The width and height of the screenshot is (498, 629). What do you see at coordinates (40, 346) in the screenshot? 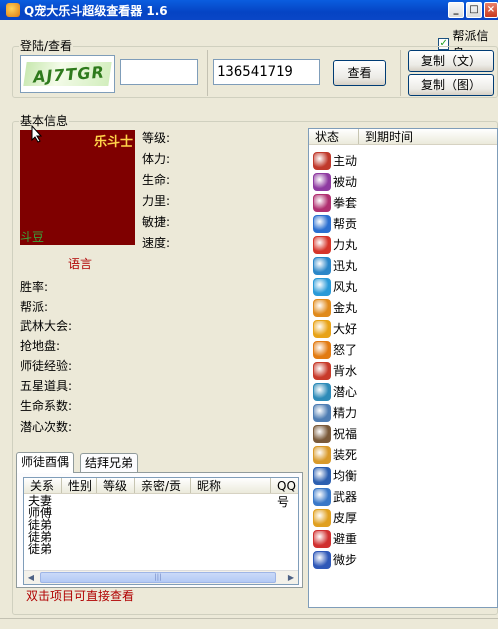
I see `info-territory: 抢地盘:` at bounding box center [40, 346].